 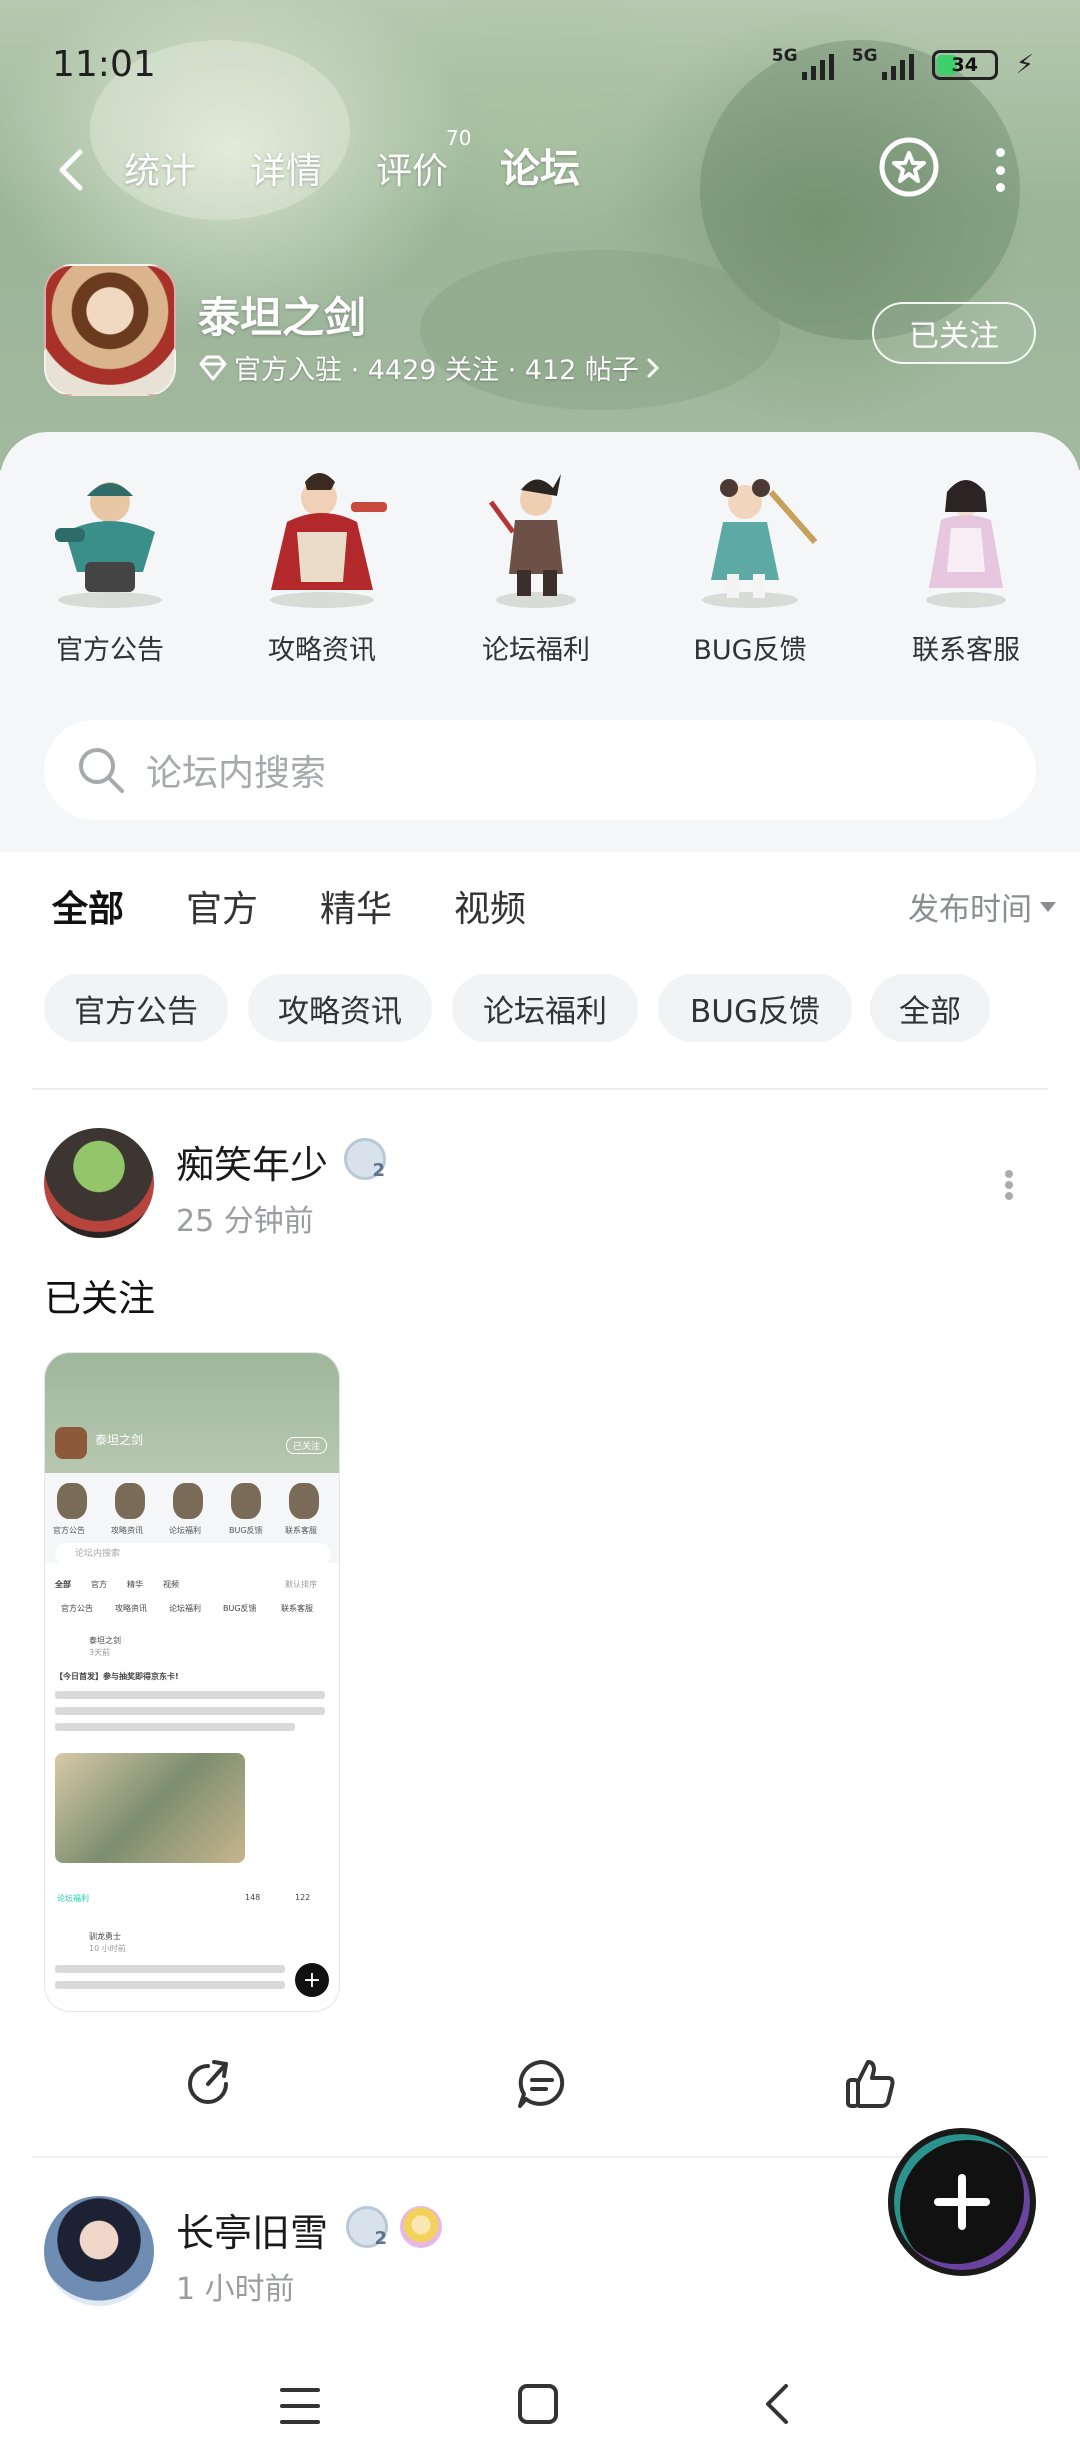 What do you see at coordinates (964, 65) in the screenshot?
I see `battery-level: 34` at bounding box center [964, 65].